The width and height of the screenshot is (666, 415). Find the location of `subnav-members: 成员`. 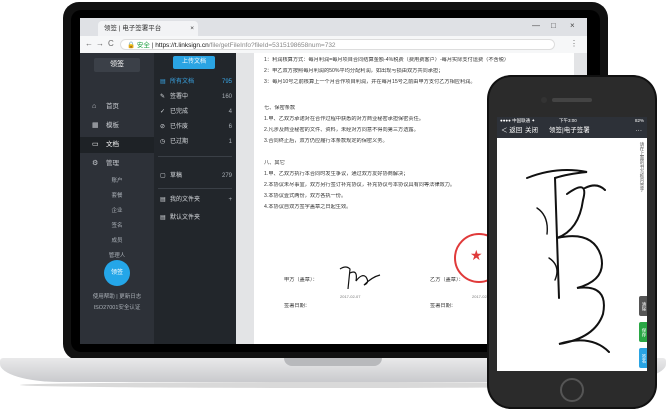

subnav-members: 成员 is located at coordinates (117, 240).